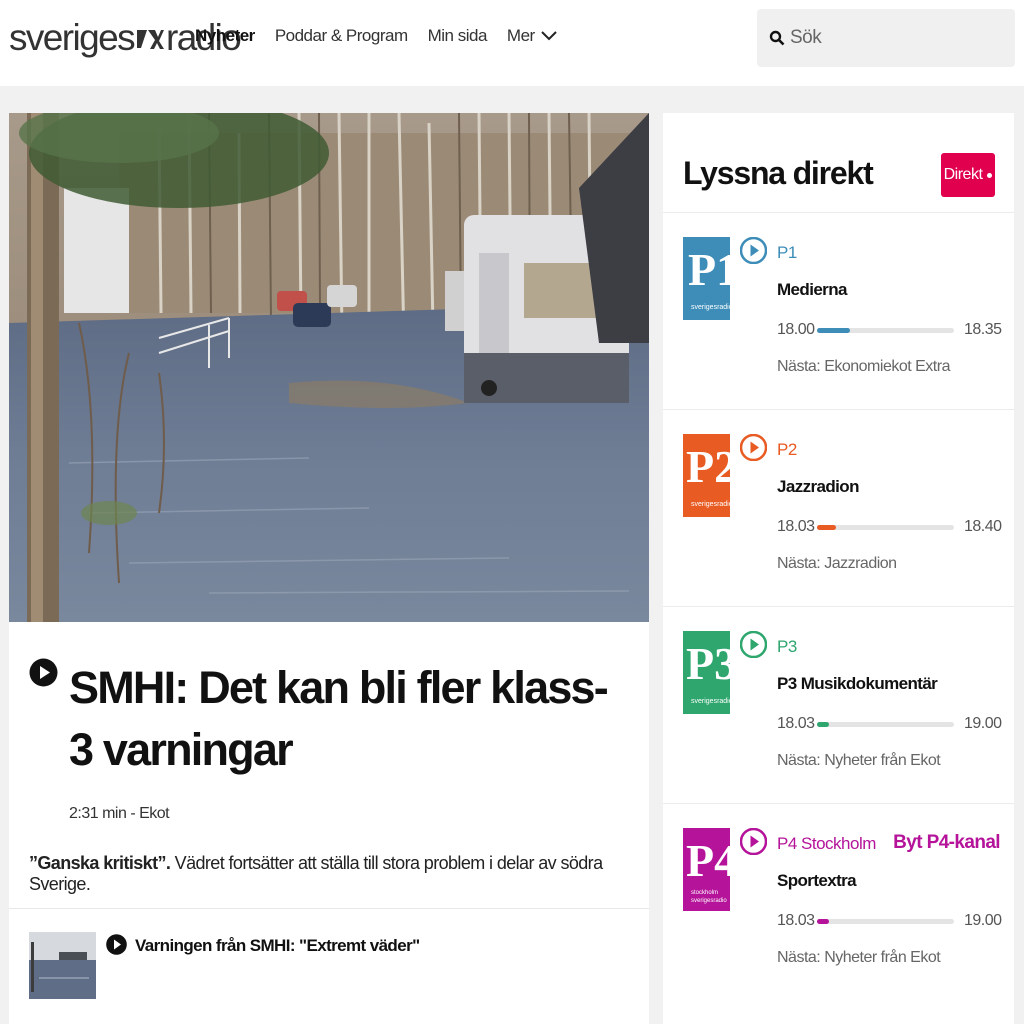 This screenshot has height=1024, width=1024. Describe the element at coordinates (863, 366) in the screenshot. I see `next-program: Nästa: Ekonomiekot Extra` at that location.